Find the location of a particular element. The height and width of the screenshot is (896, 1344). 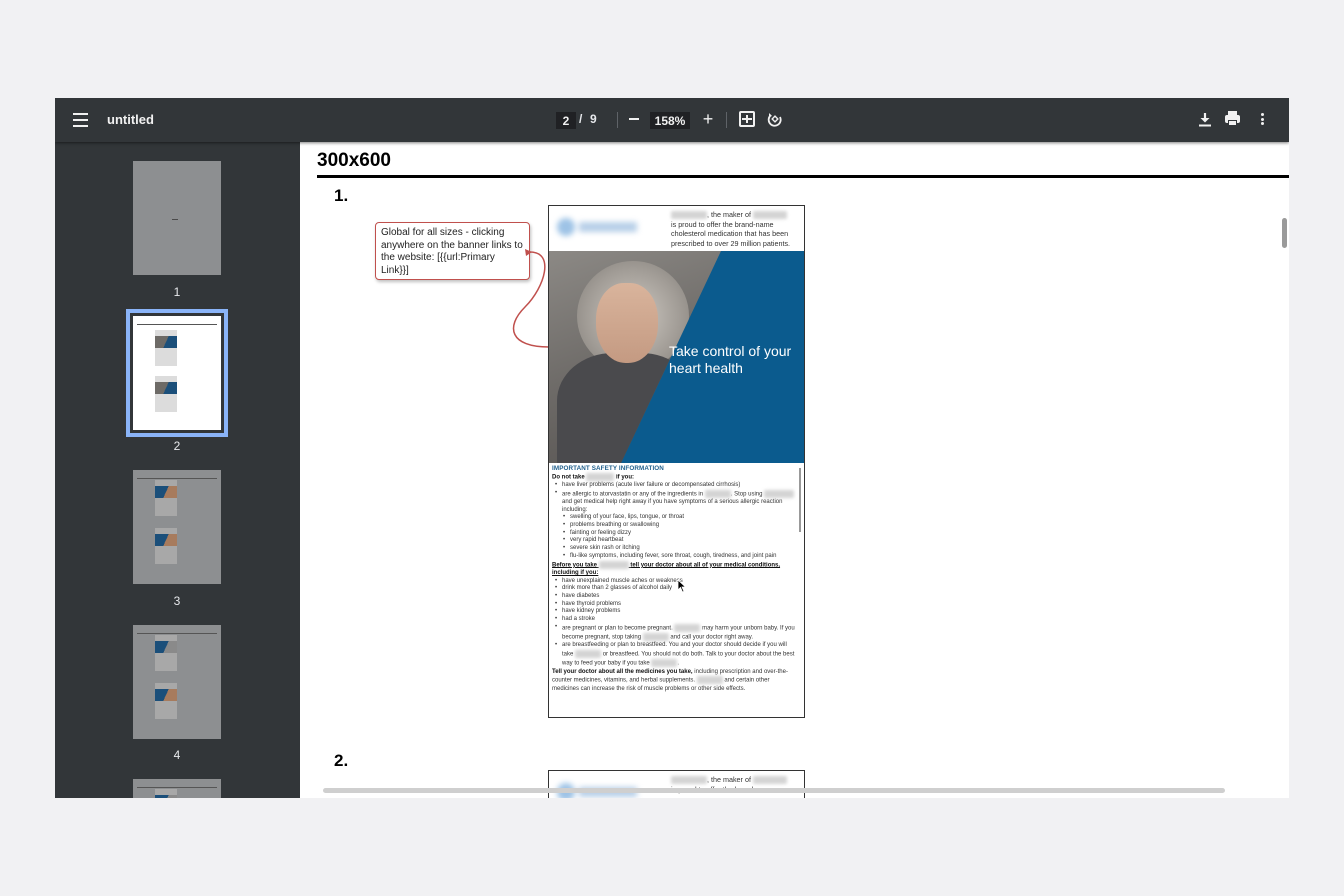

page-heading: 300x600 is located at coordinates (354, 160).